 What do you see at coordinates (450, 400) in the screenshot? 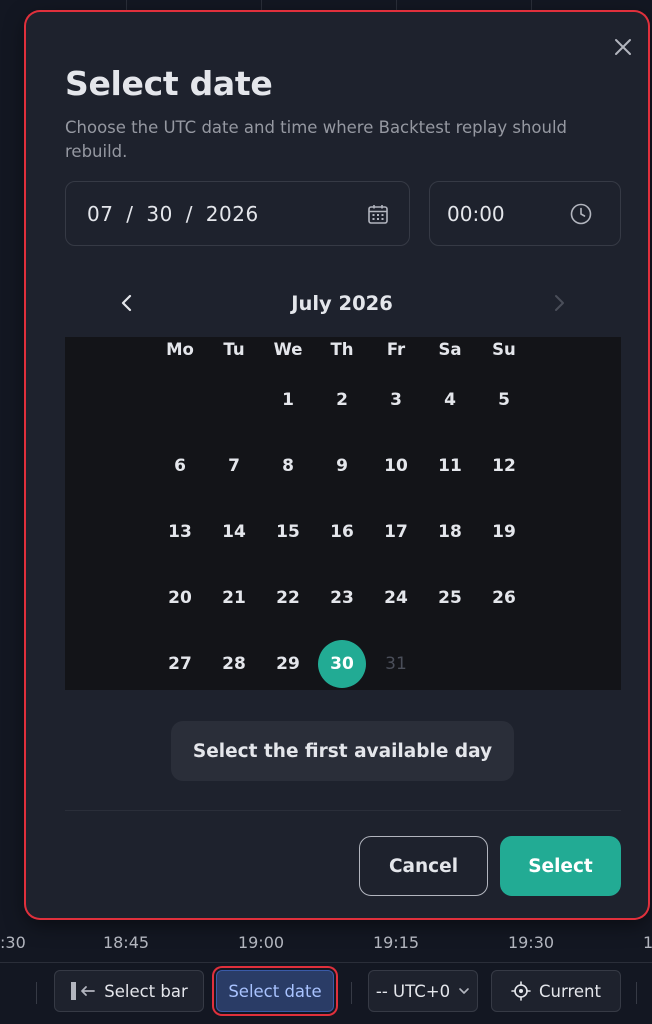
I see `calendar-day: 4` at bounding box center [450, 400].